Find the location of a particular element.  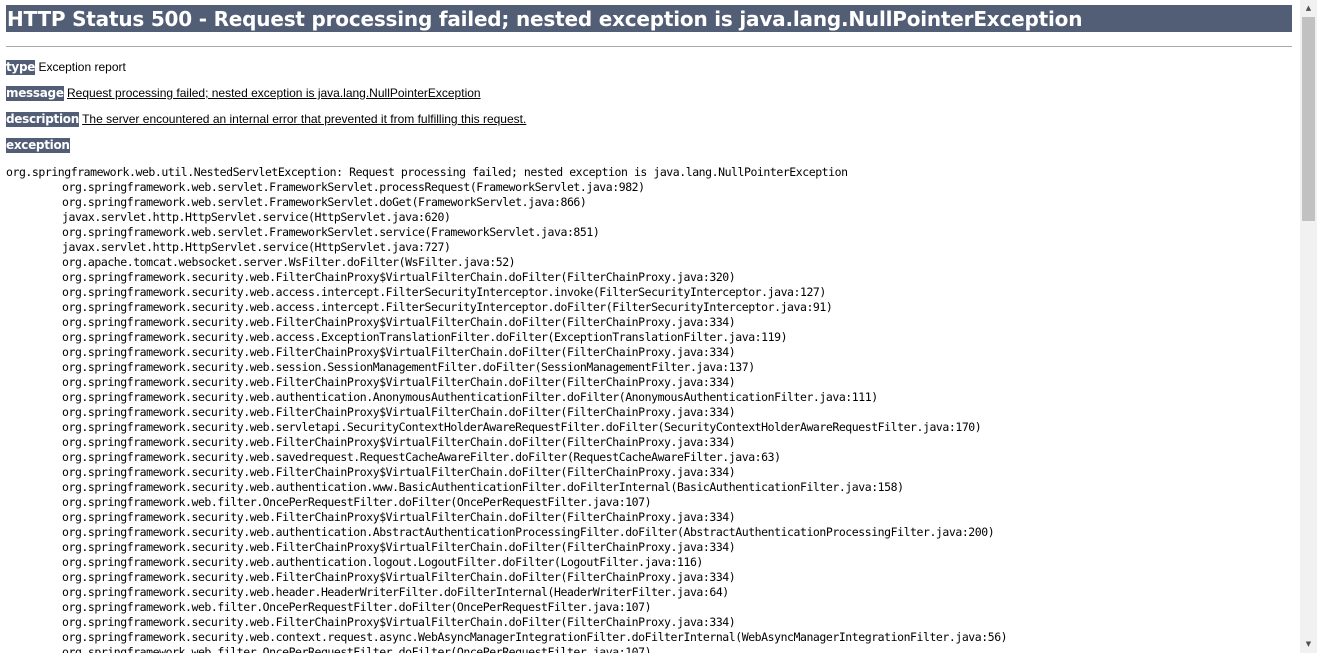

scroll-up-arrow-icon: ▲ is located at coordinates (1308, 8).